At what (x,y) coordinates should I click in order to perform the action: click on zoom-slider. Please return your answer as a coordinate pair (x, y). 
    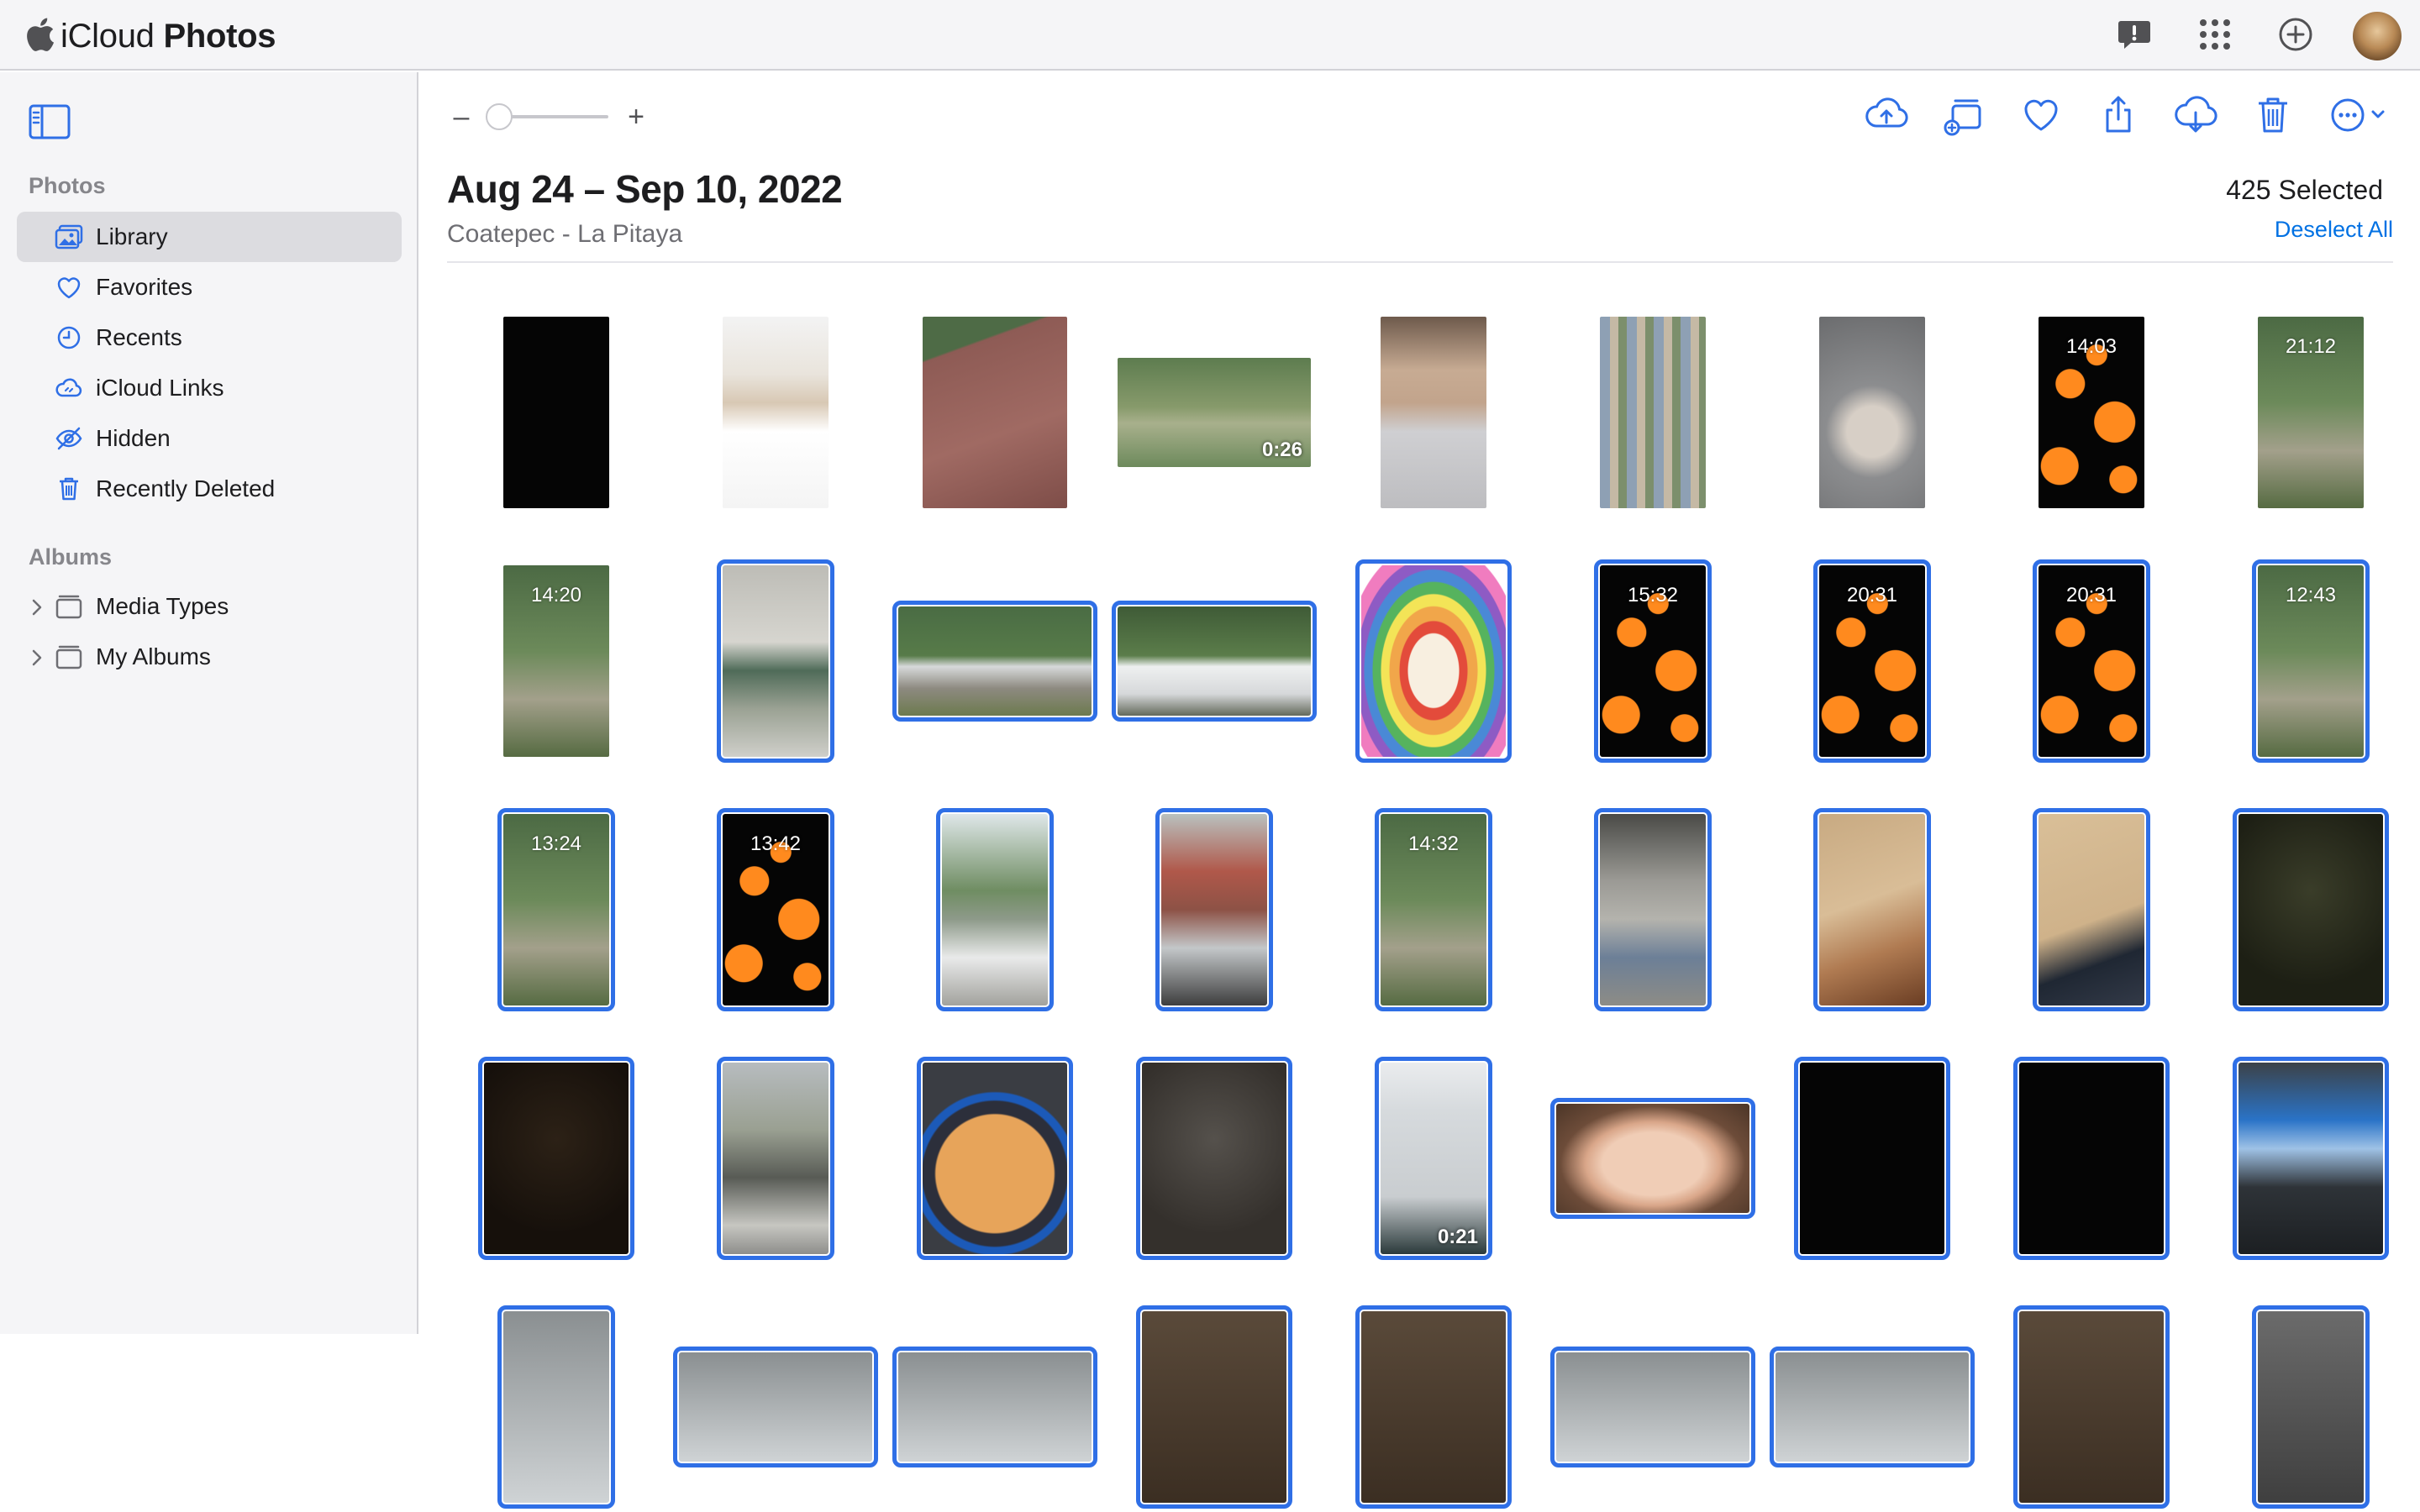
    Looking at the image, I should click on (547, 116).